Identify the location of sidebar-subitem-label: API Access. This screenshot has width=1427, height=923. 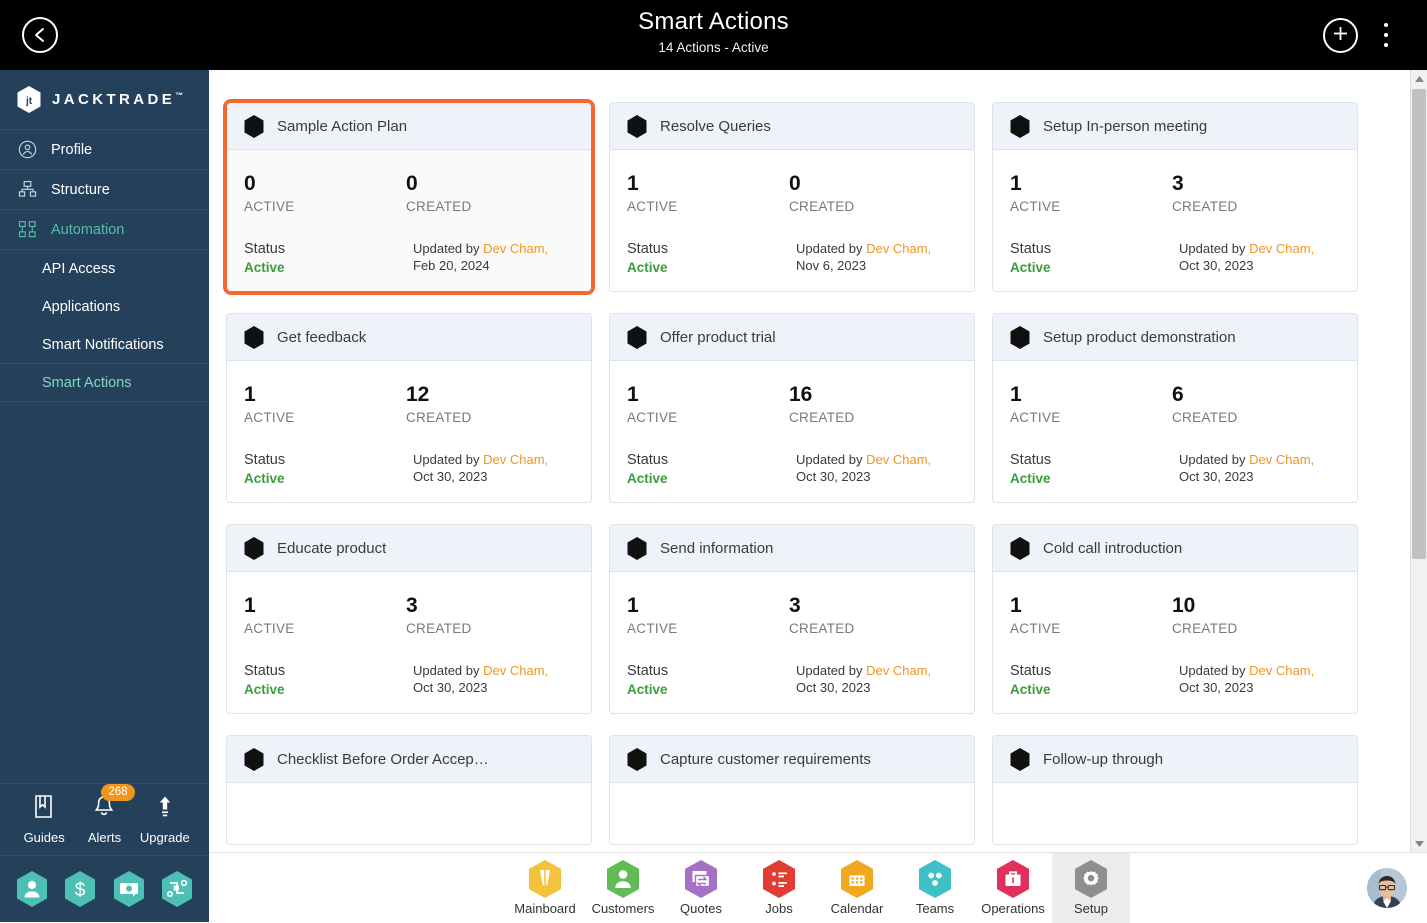
(78, 269).